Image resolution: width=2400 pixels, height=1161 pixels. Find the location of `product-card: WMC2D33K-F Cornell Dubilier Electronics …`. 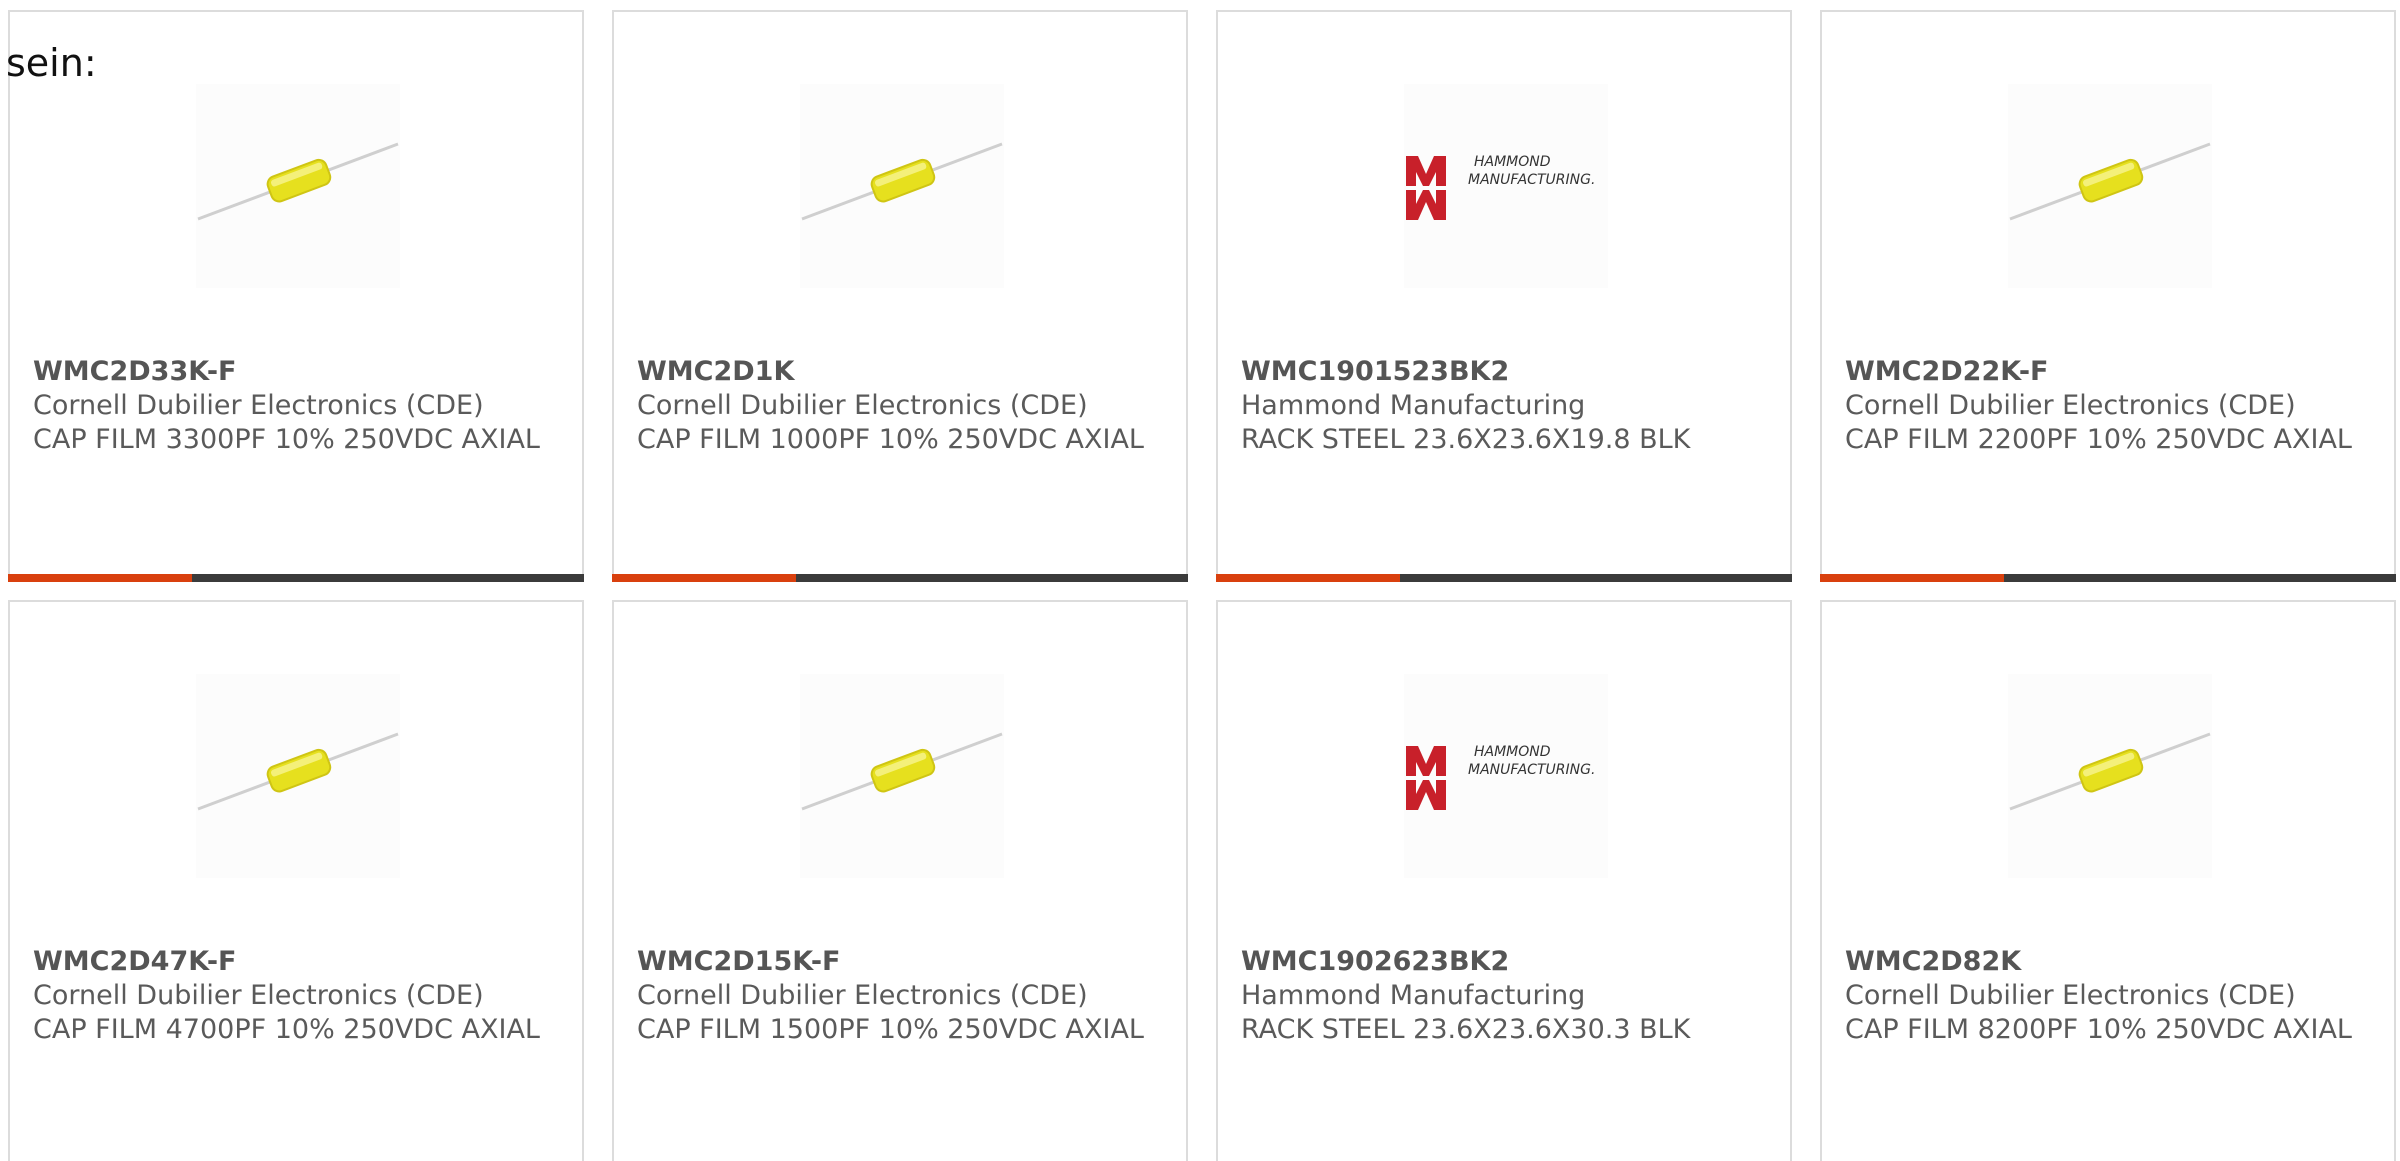

product-card: WMC2D33K-F Cornell Dubilier Electronics … is located at coordinates (296, 296).